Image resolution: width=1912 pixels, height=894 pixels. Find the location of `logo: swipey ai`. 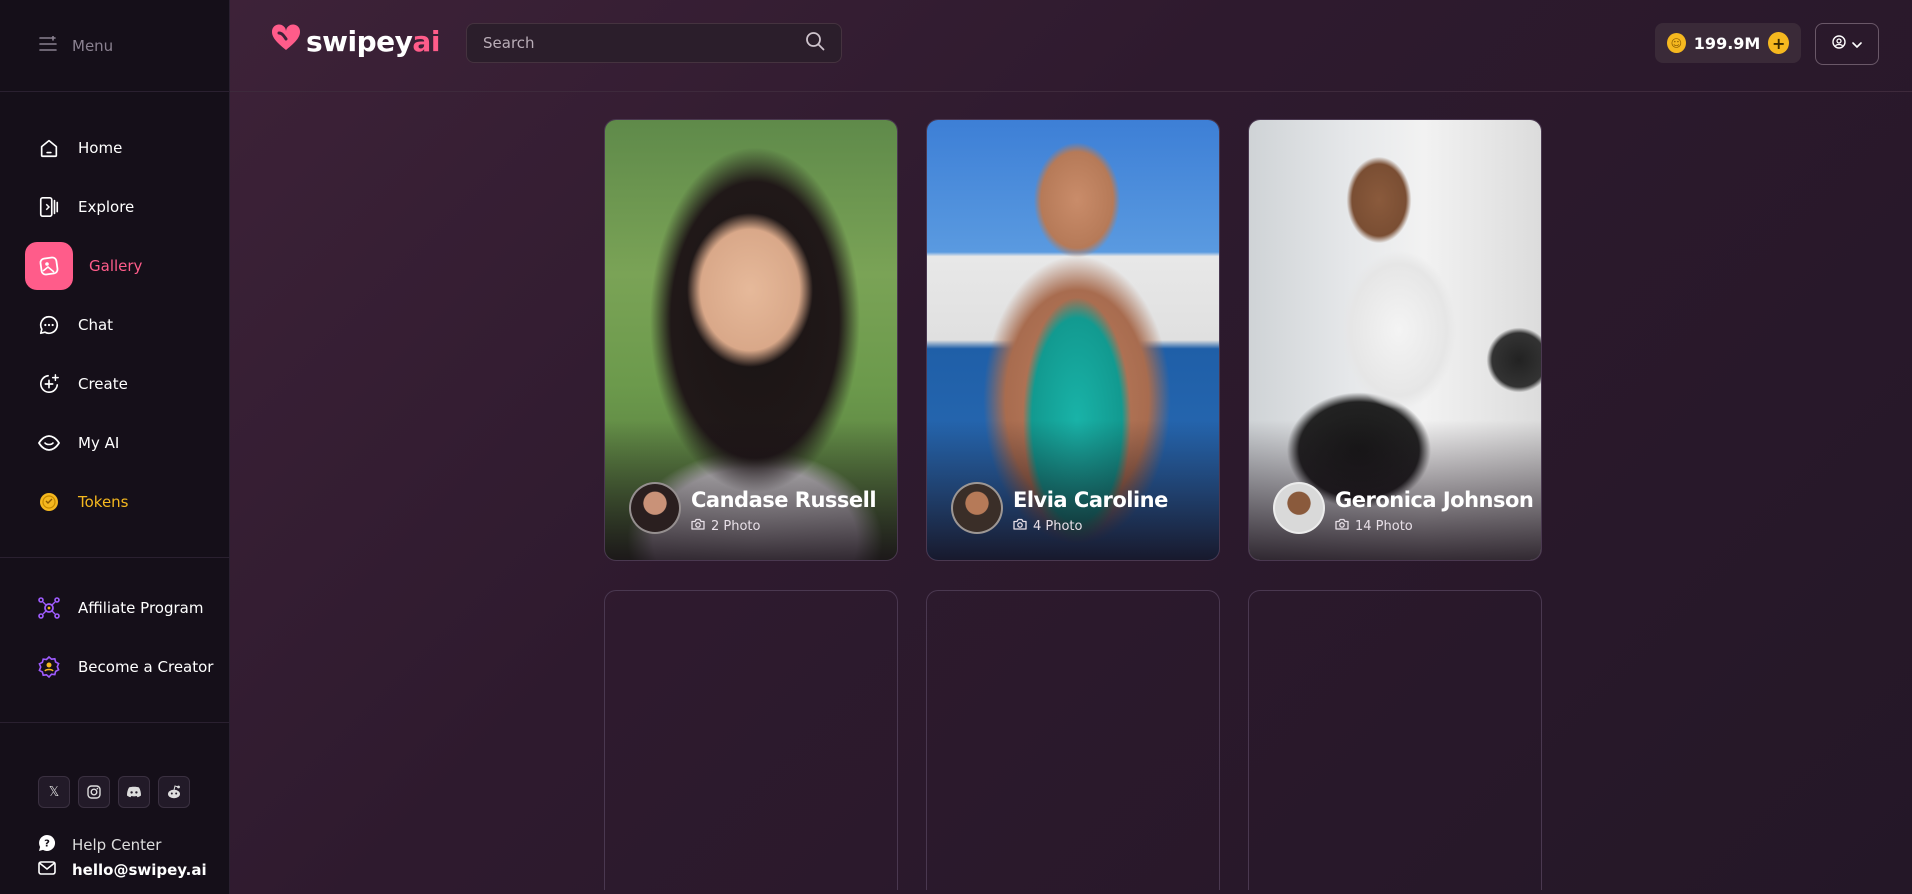

logo: swipey ai is located at coordinates (355, 41).